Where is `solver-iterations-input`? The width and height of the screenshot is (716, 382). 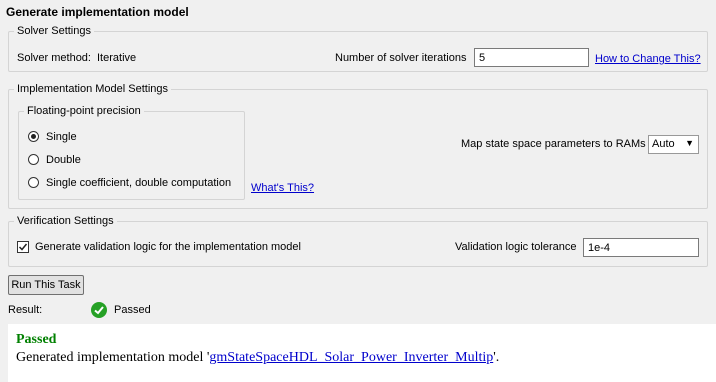
solver-iterations-input is located at coordinates (531, 57).